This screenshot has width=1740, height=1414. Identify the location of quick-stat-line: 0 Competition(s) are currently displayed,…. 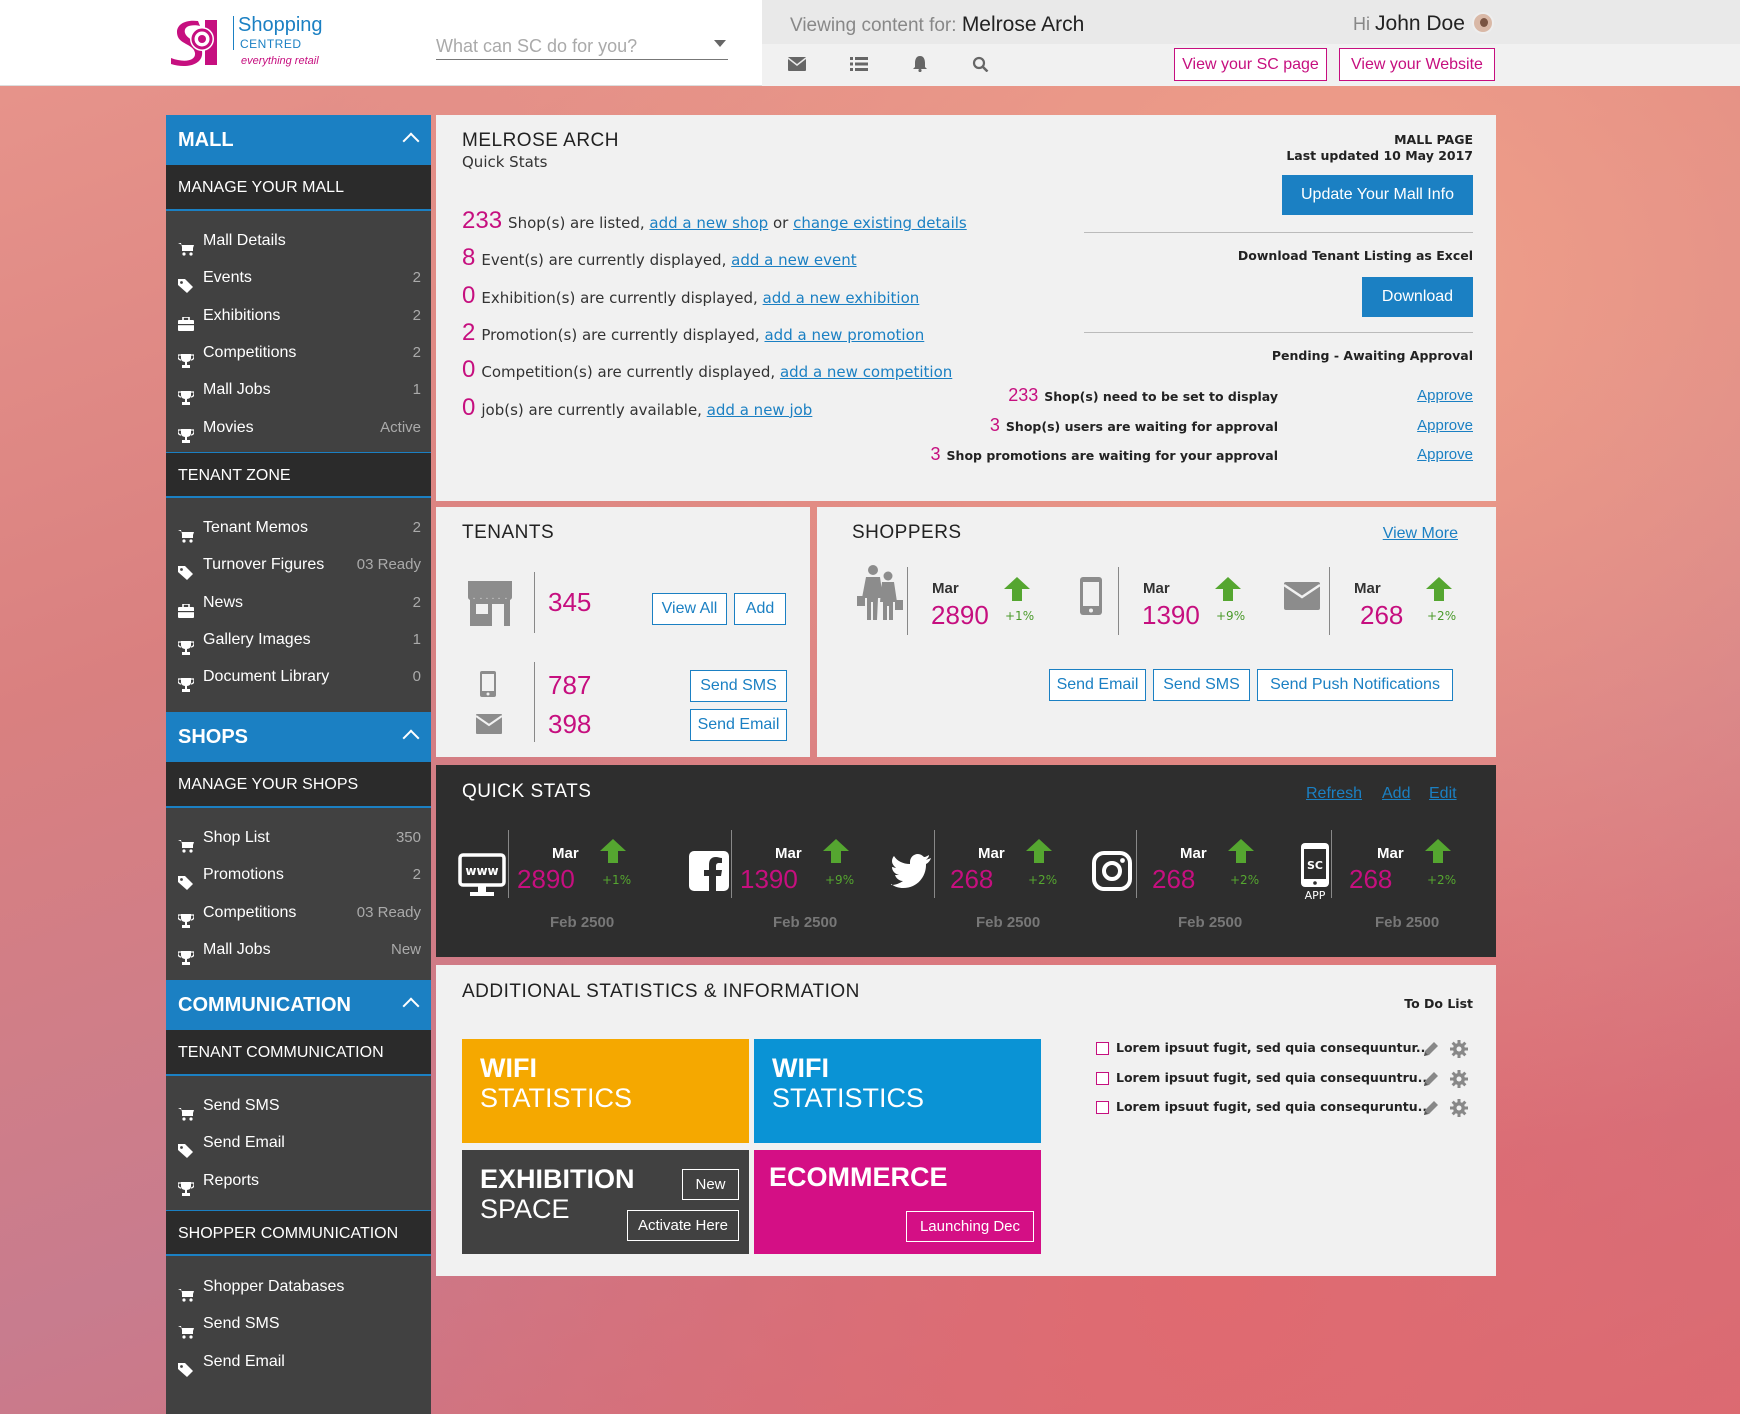
(707, 370).